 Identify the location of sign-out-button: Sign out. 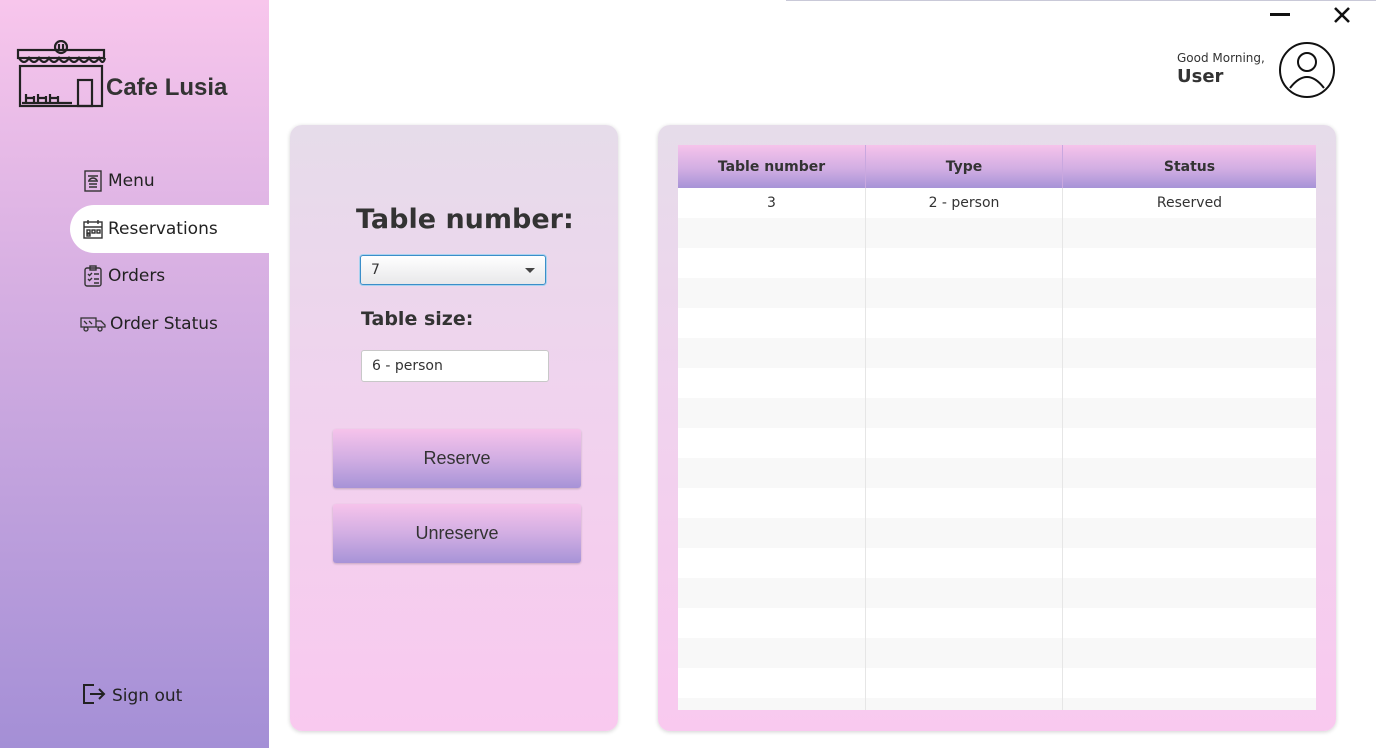
(131, 696).